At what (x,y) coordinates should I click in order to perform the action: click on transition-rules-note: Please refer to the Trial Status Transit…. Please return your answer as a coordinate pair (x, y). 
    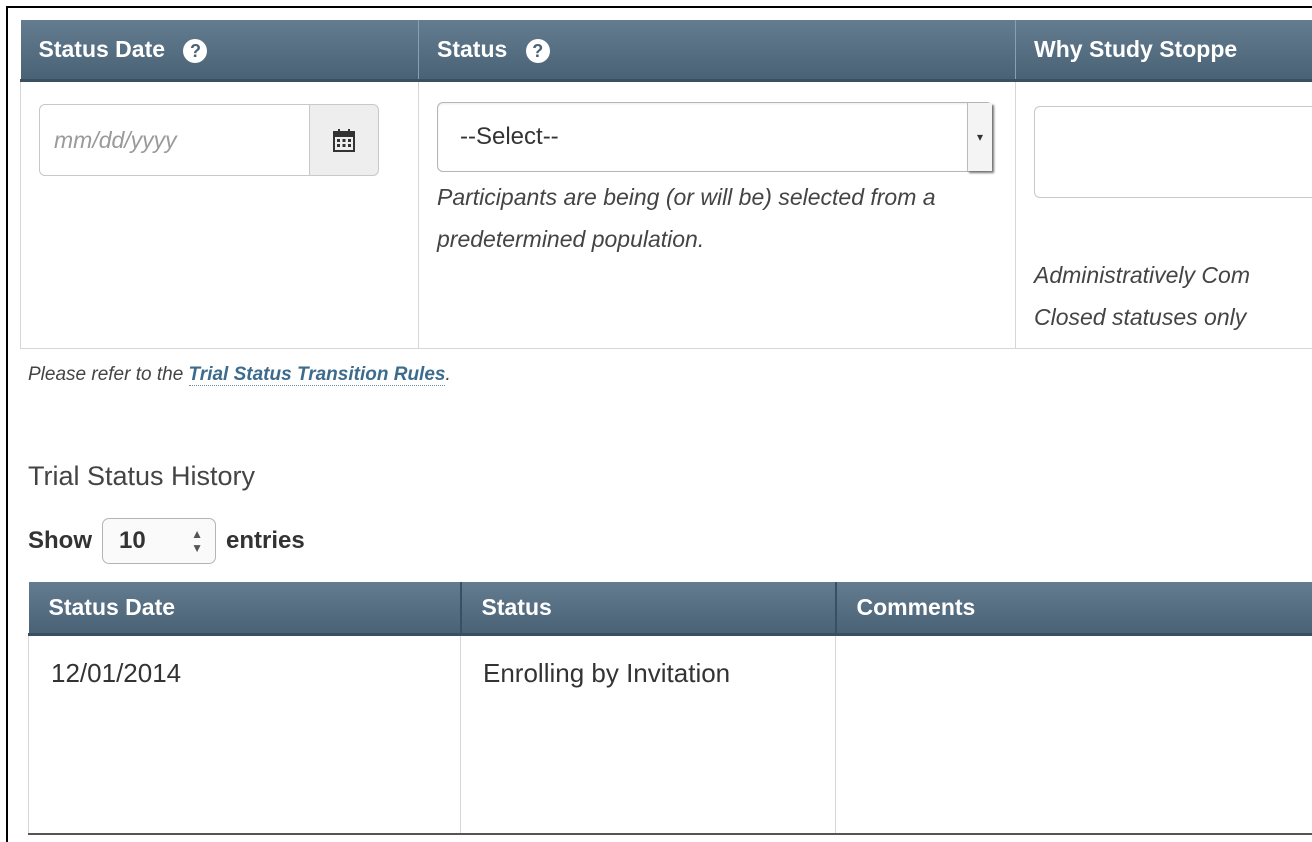
    Looking at the image, I should click on (239, 375).